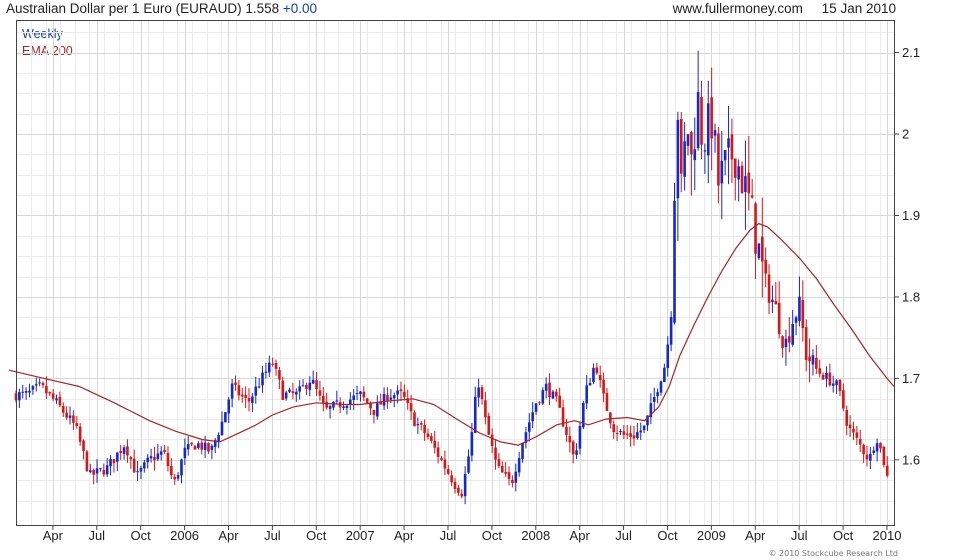 The image size is (980, 560). I want to click on y-tick-label: 1.8, so click(911, 296).